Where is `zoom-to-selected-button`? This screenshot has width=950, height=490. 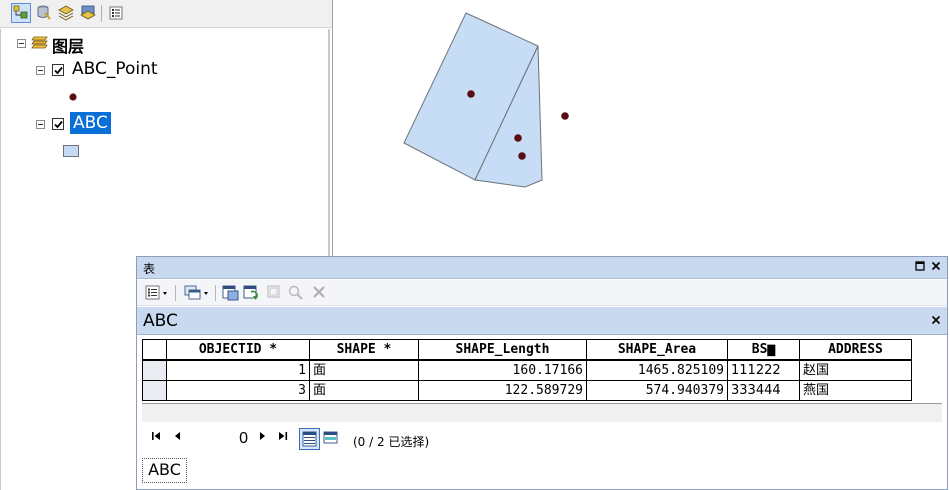
zoom-to-selected-button is located at coordinates (296, 293).